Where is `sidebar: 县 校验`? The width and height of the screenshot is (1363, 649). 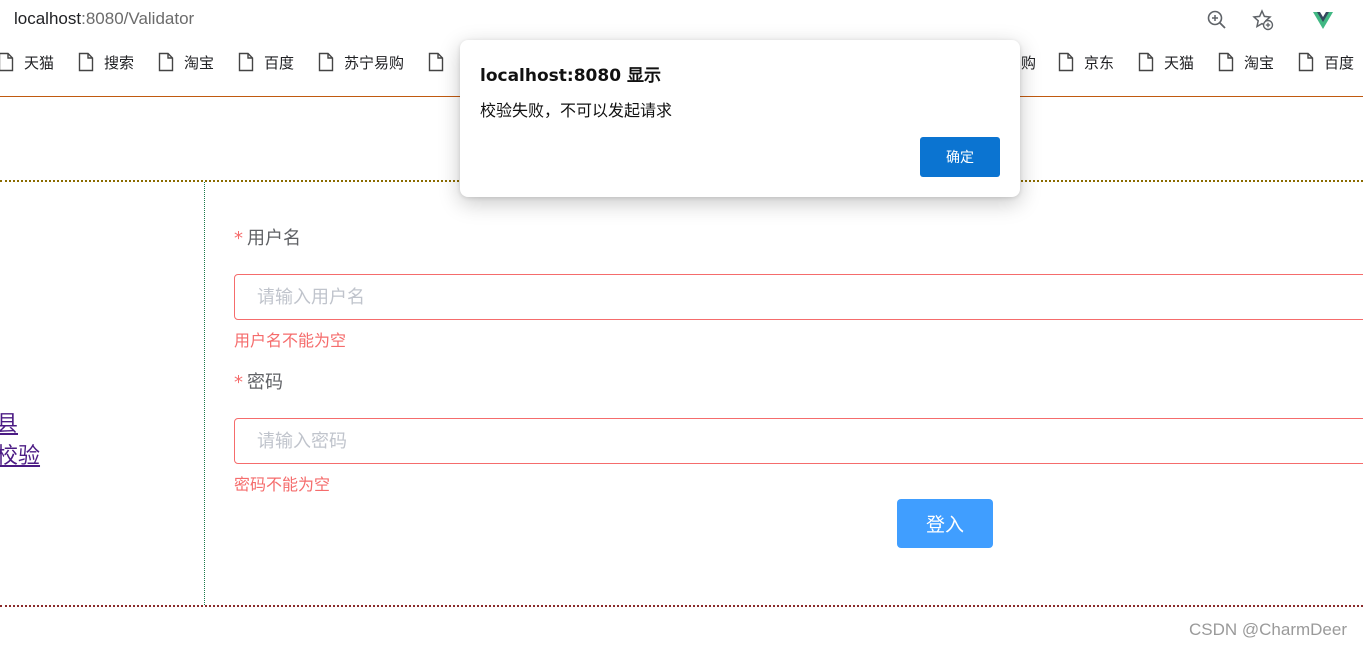
sidebar: 县 校验 is located at coordinates (102, 393).